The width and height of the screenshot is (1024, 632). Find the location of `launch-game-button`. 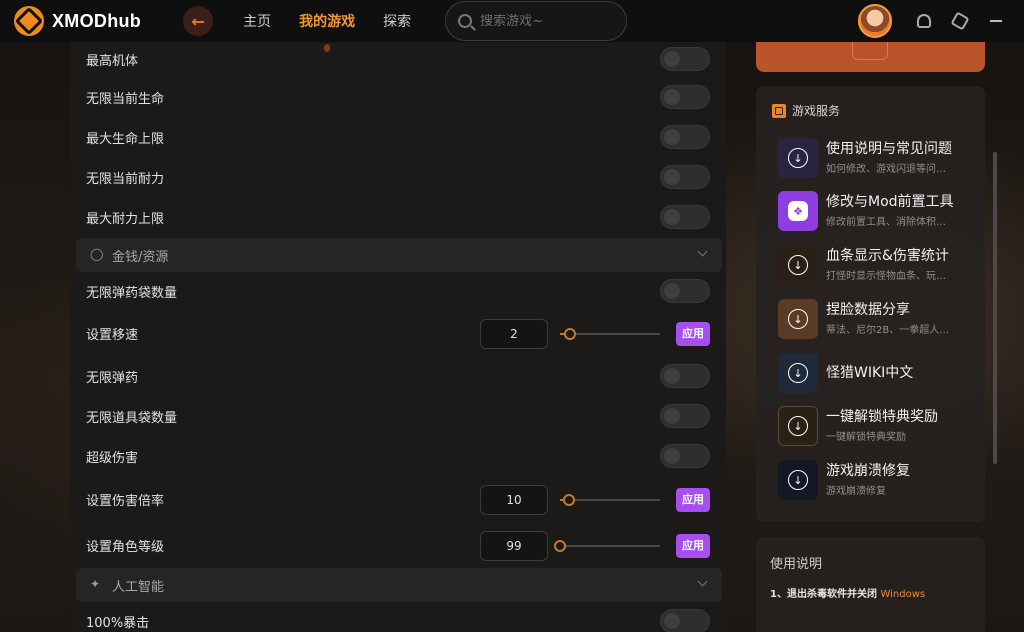

launch-game-button is located at coordinates (870, 57).